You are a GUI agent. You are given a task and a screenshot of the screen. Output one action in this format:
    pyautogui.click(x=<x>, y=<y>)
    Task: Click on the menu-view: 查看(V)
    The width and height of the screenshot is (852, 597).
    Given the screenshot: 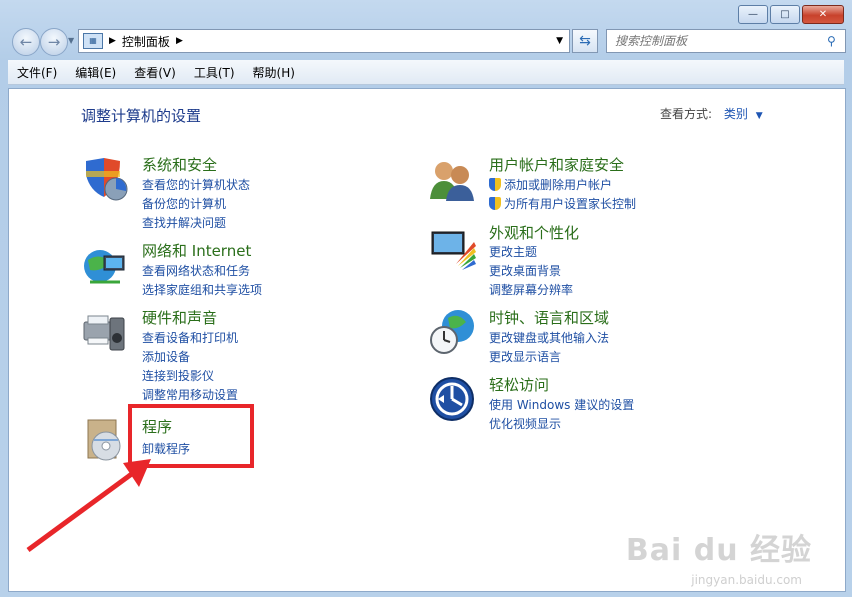 What is the action you would take?
    pyautogui.click(x=155, y=72)
    